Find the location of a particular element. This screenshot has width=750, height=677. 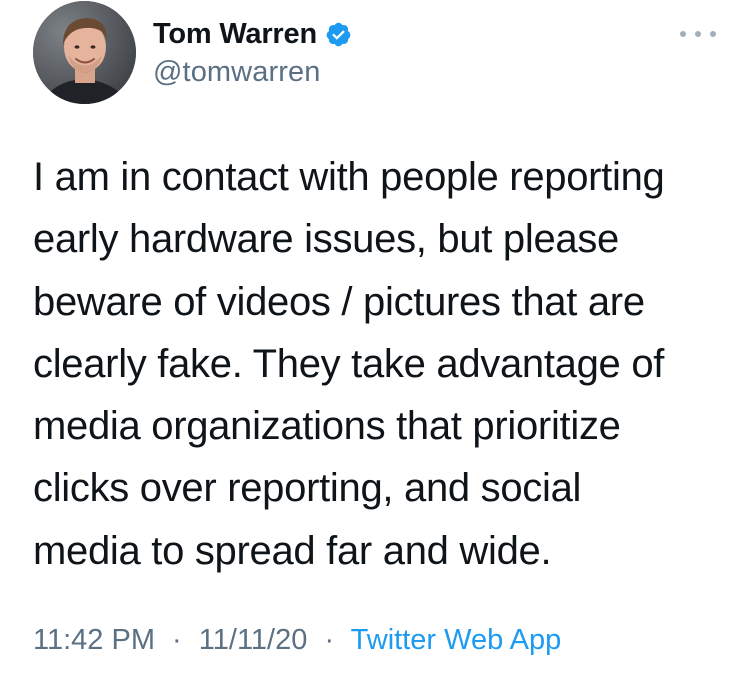

tweet-text-line: clearly fake. They take advantage of is located at coordinates (349, 363).